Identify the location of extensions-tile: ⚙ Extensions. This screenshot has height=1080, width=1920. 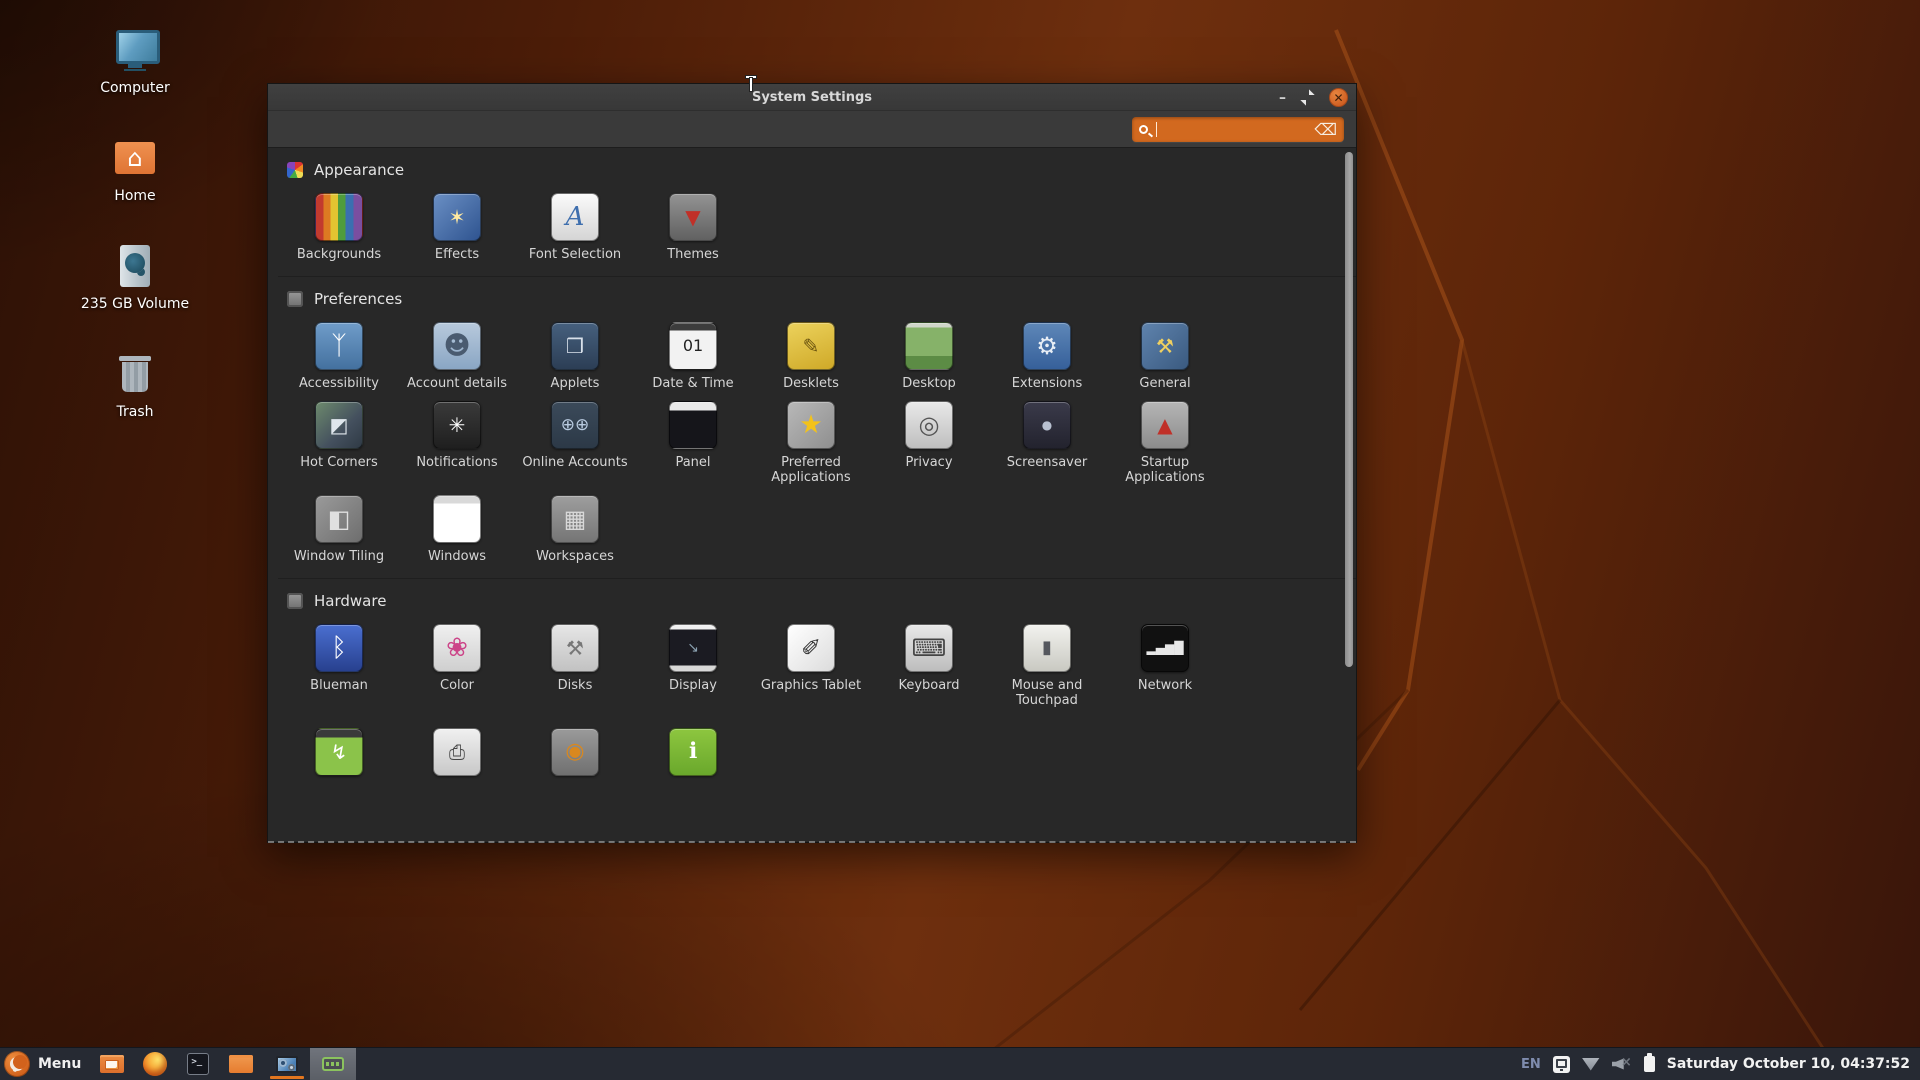
(1047, 355).